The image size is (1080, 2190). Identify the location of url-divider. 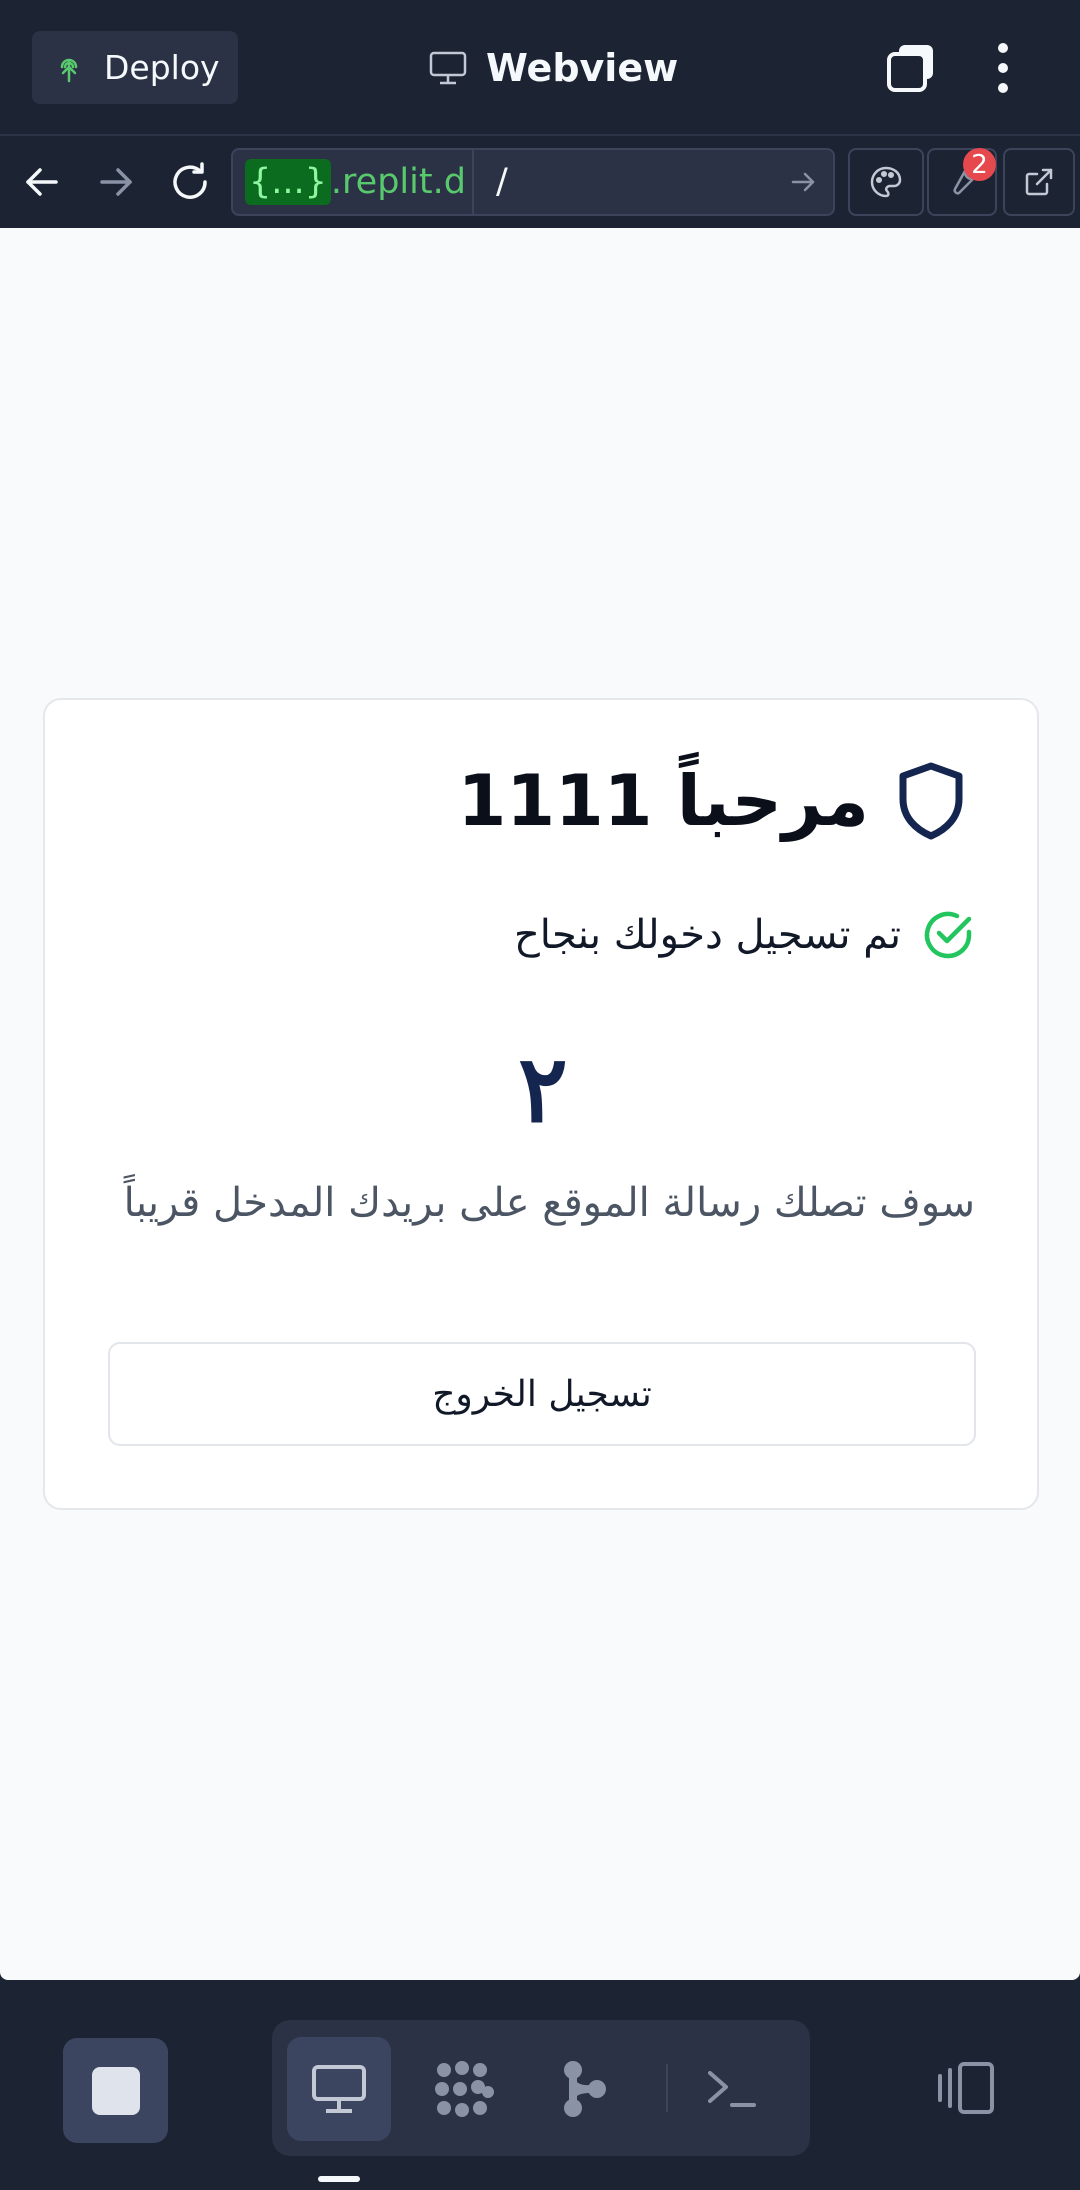
(472, 182).